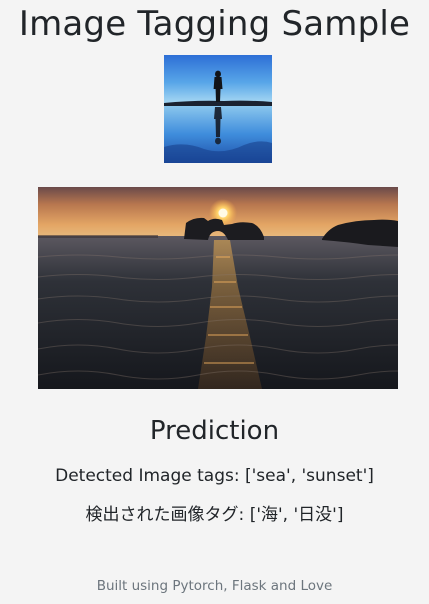  I want to click on detected-tags-ja: 検出された画像タグ: ['海', '日没'], so click(214, 515).